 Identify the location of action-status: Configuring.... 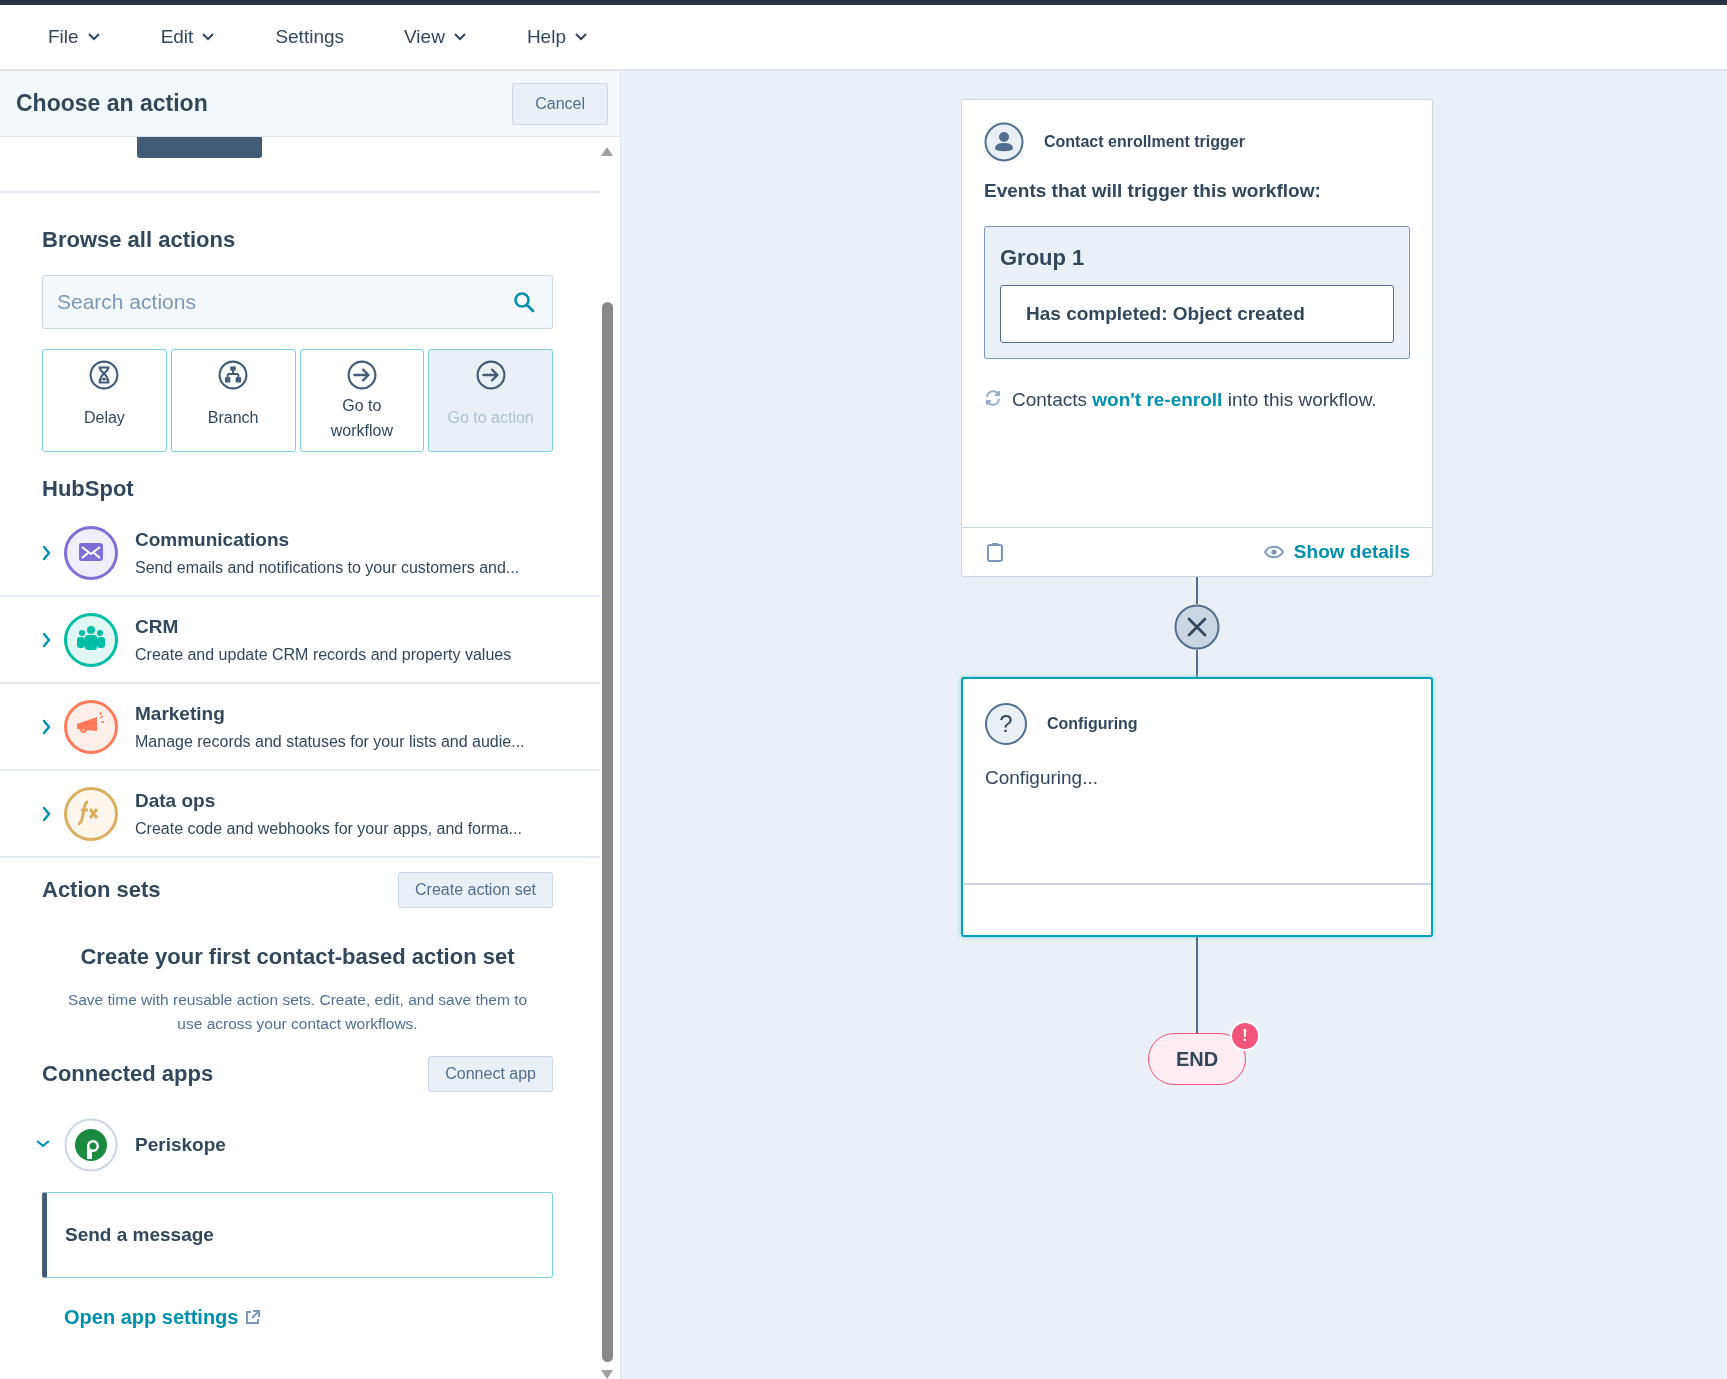
(1041, 778).